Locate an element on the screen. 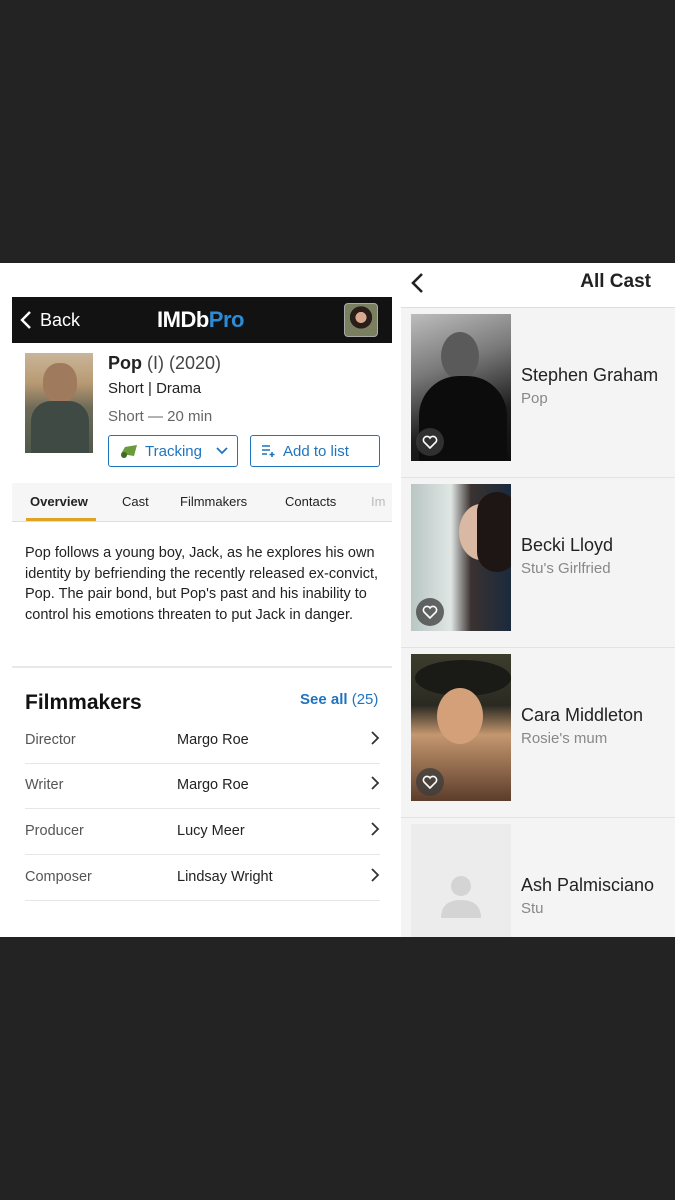 The image size is (675, 1200). back-label: Back is located at coordinates (60, 319).